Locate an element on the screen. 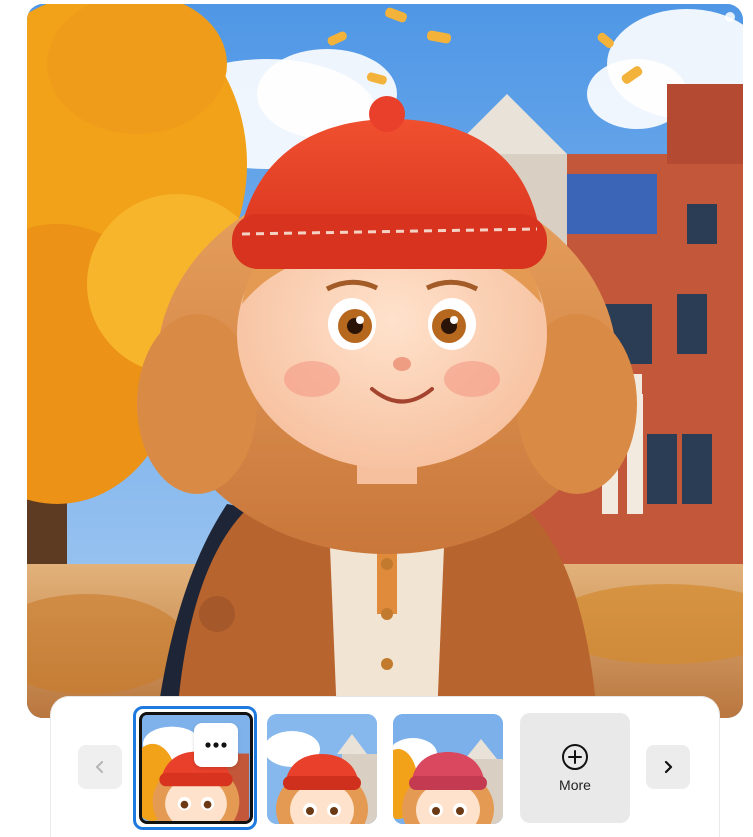  thumbnail-options-button is located at coordinates (216, 745).